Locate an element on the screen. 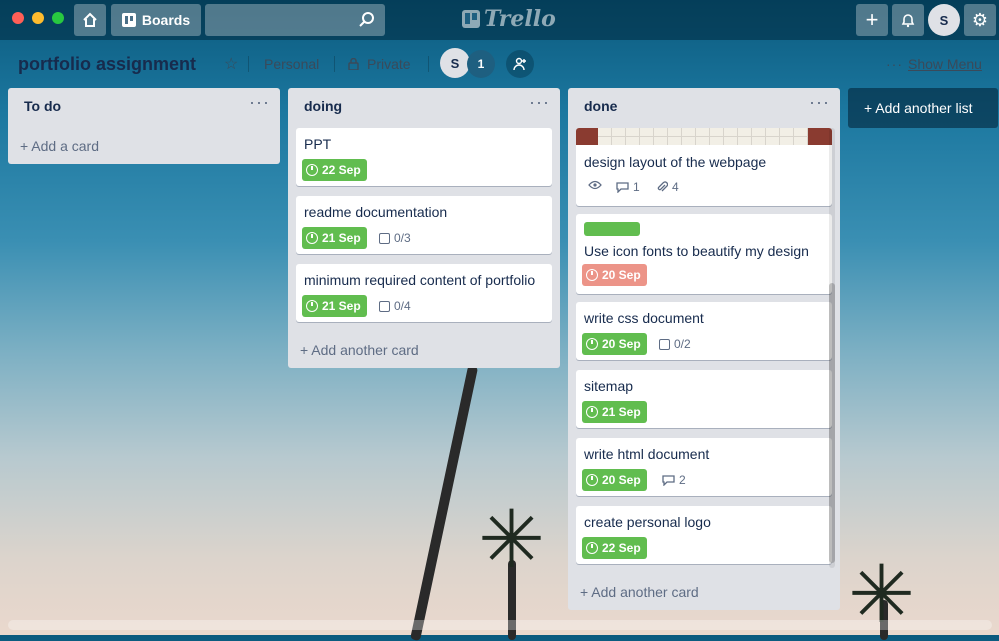 This screenshot has height=641, width=999. invite-button is located at coordinates (520, 64).